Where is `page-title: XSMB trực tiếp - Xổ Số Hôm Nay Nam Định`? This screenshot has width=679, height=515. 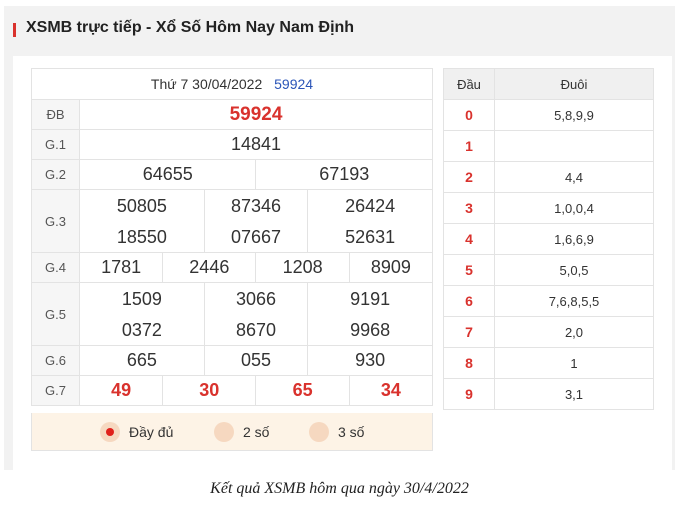
page-title: XSMB trực tiếp - Xổ Số Hôm Nay Nam Định is located at coordinates (190, 28).